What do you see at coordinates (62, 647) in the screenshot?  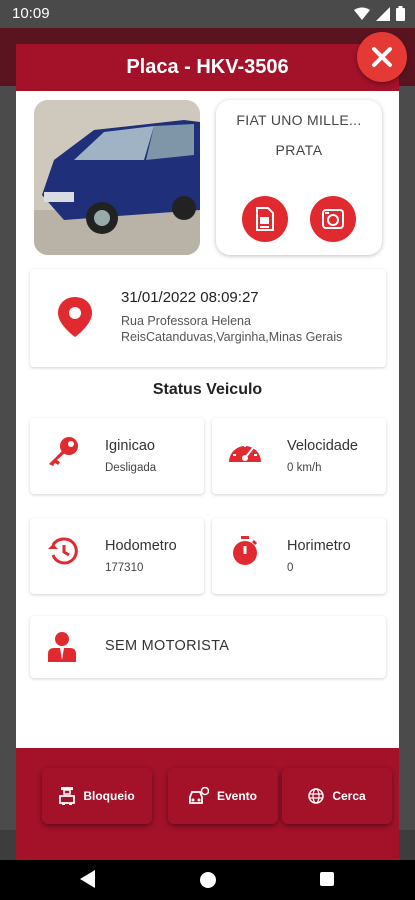 I see `driver-icon` at bounding box center [62, 647].